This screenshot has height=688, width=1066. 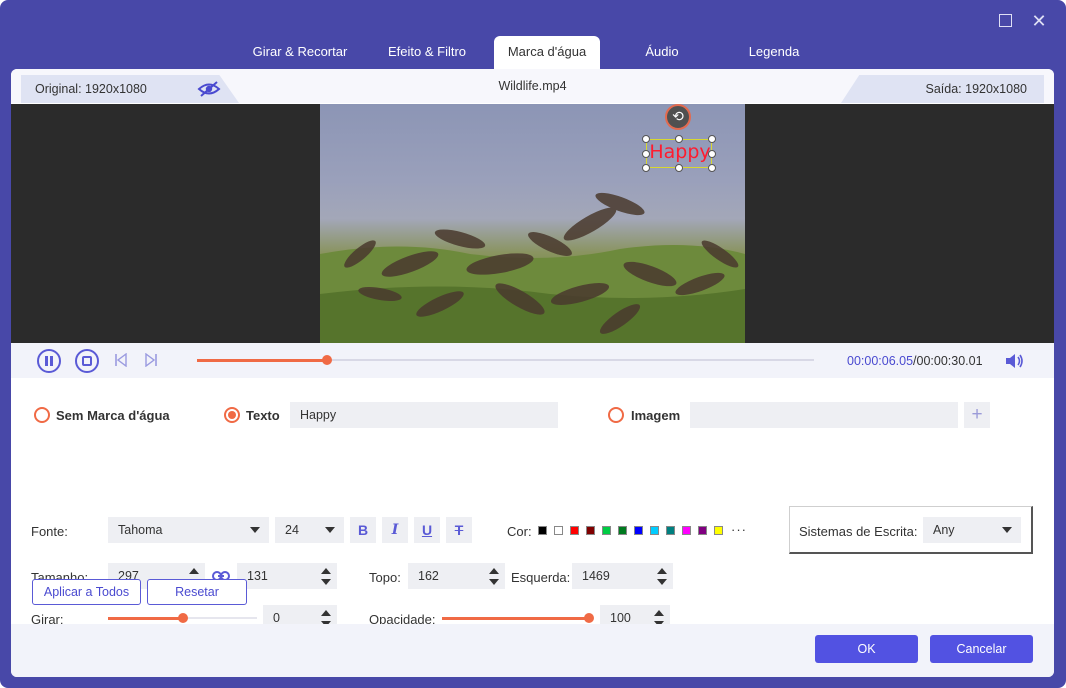 I want to click on tab-girar-recortar: Girar & Recortar, so click(x=300, y=53).